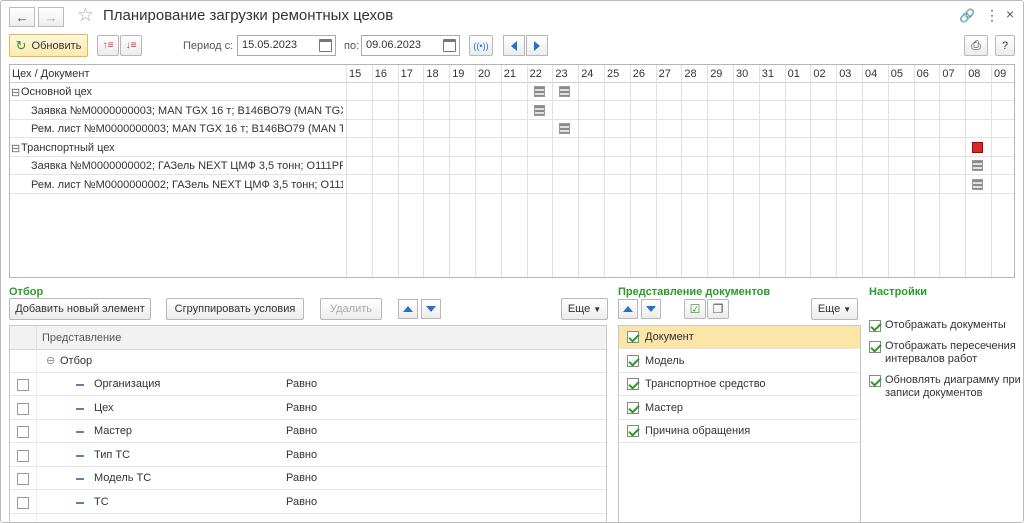 The height and width of the screenshot is (523, 1024). What do you see at coordinates (716, 74) in the screenshot?
I see `gantt-date-header: 29` at bounding box center [716, 74].